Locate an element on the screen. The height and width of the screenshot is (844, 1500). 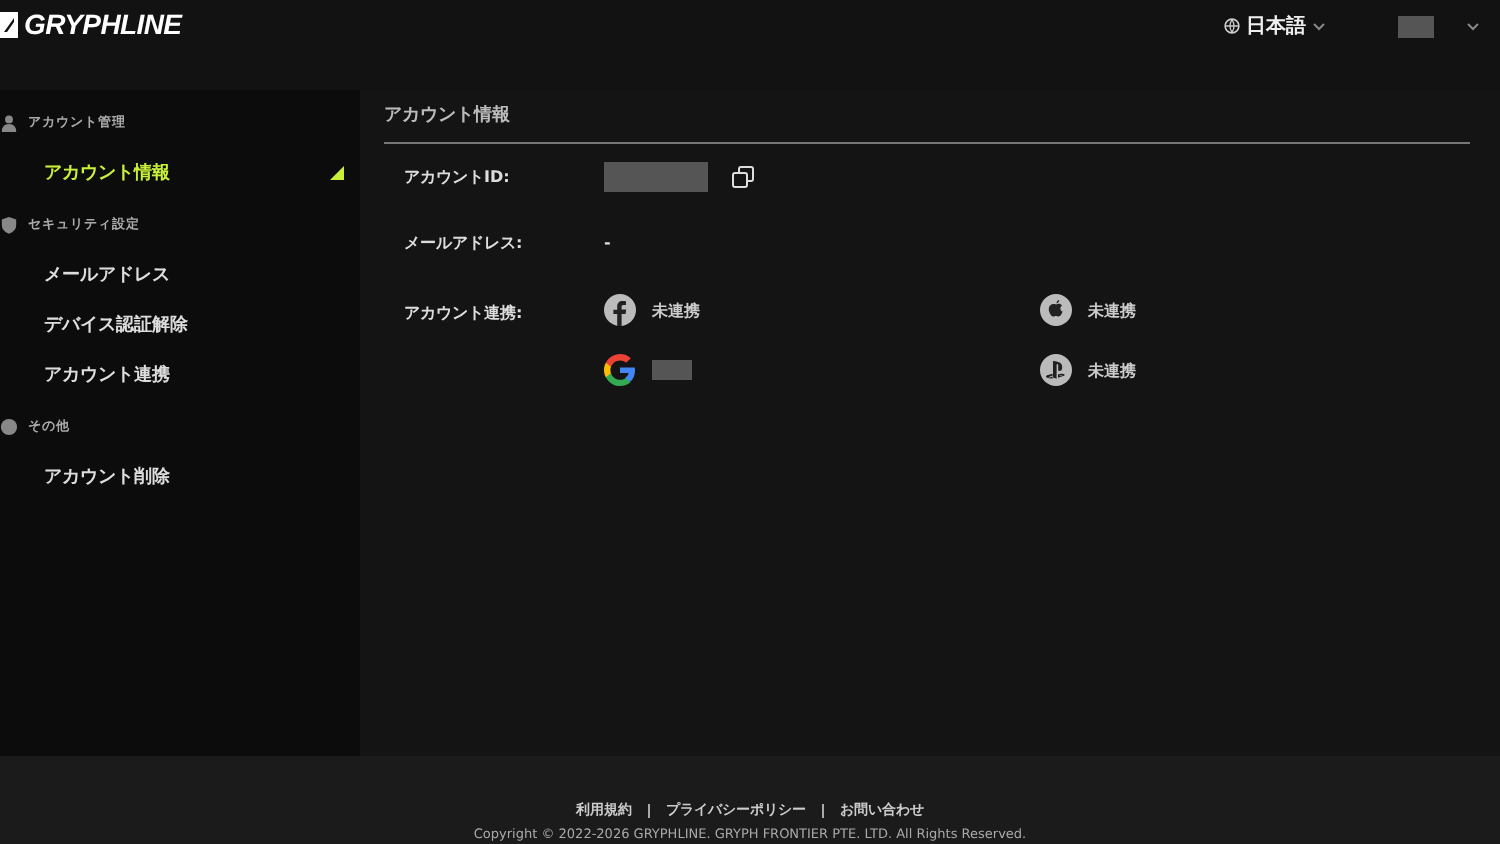
sidebar-item: メールアドレス is located at coordinates (194, 275).